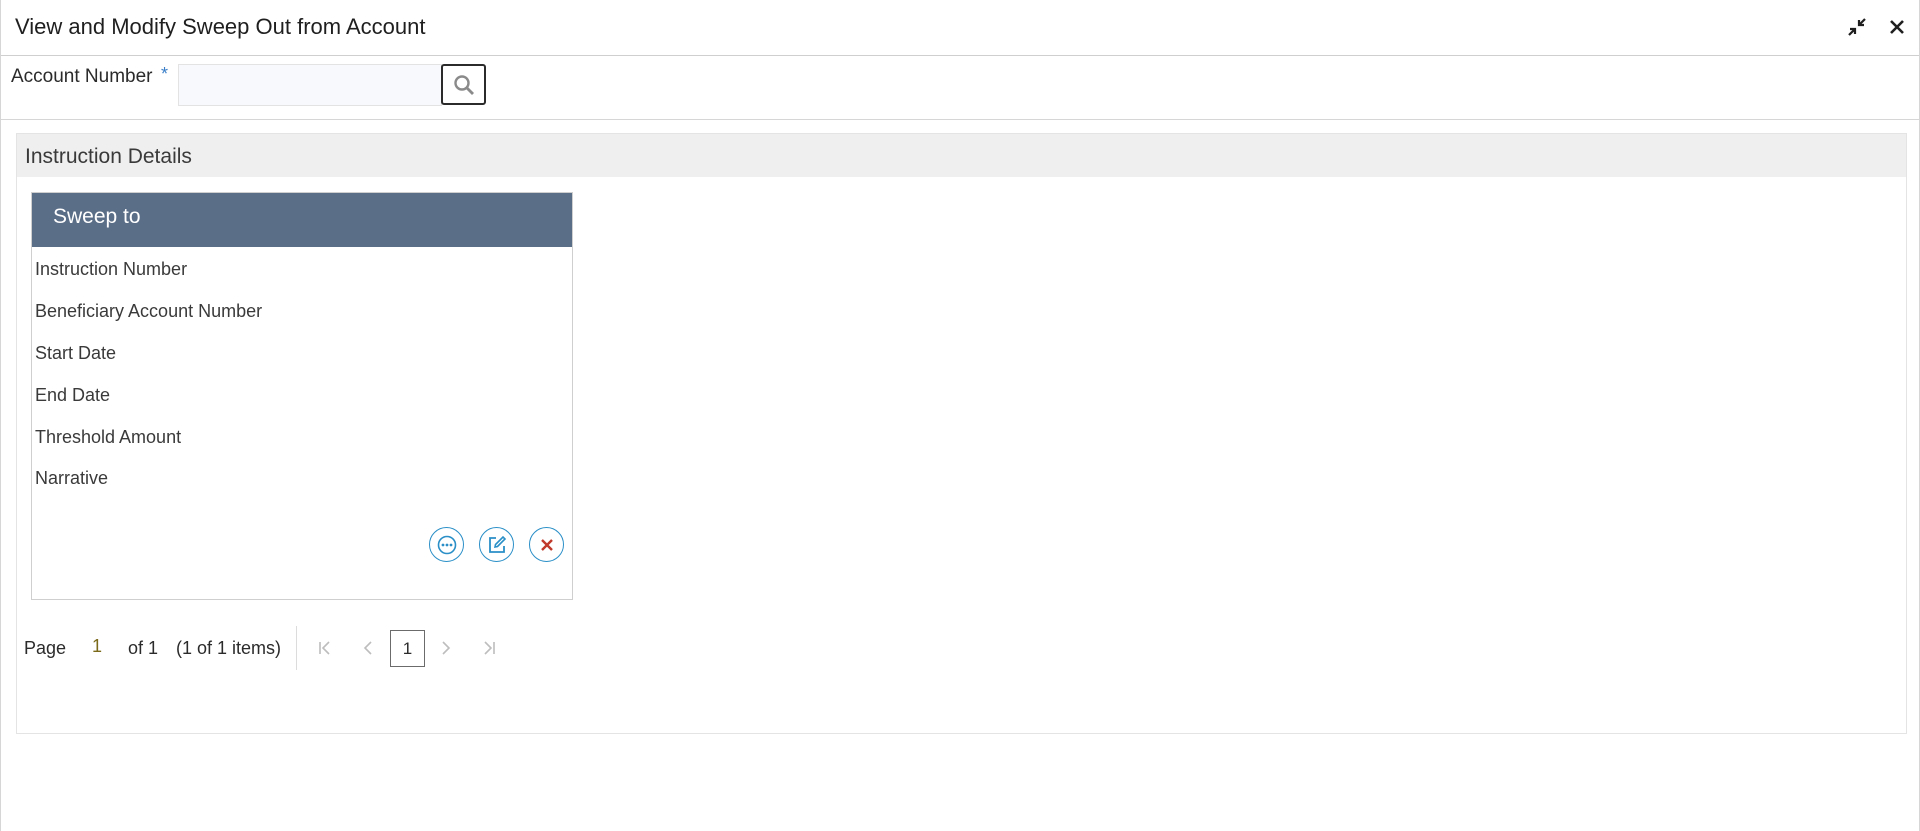  What do you see at coordinates (229, 648) in the screenshot?
I see `pager-items-label: (1 of 1 items)` at bounding box center [229, 648].